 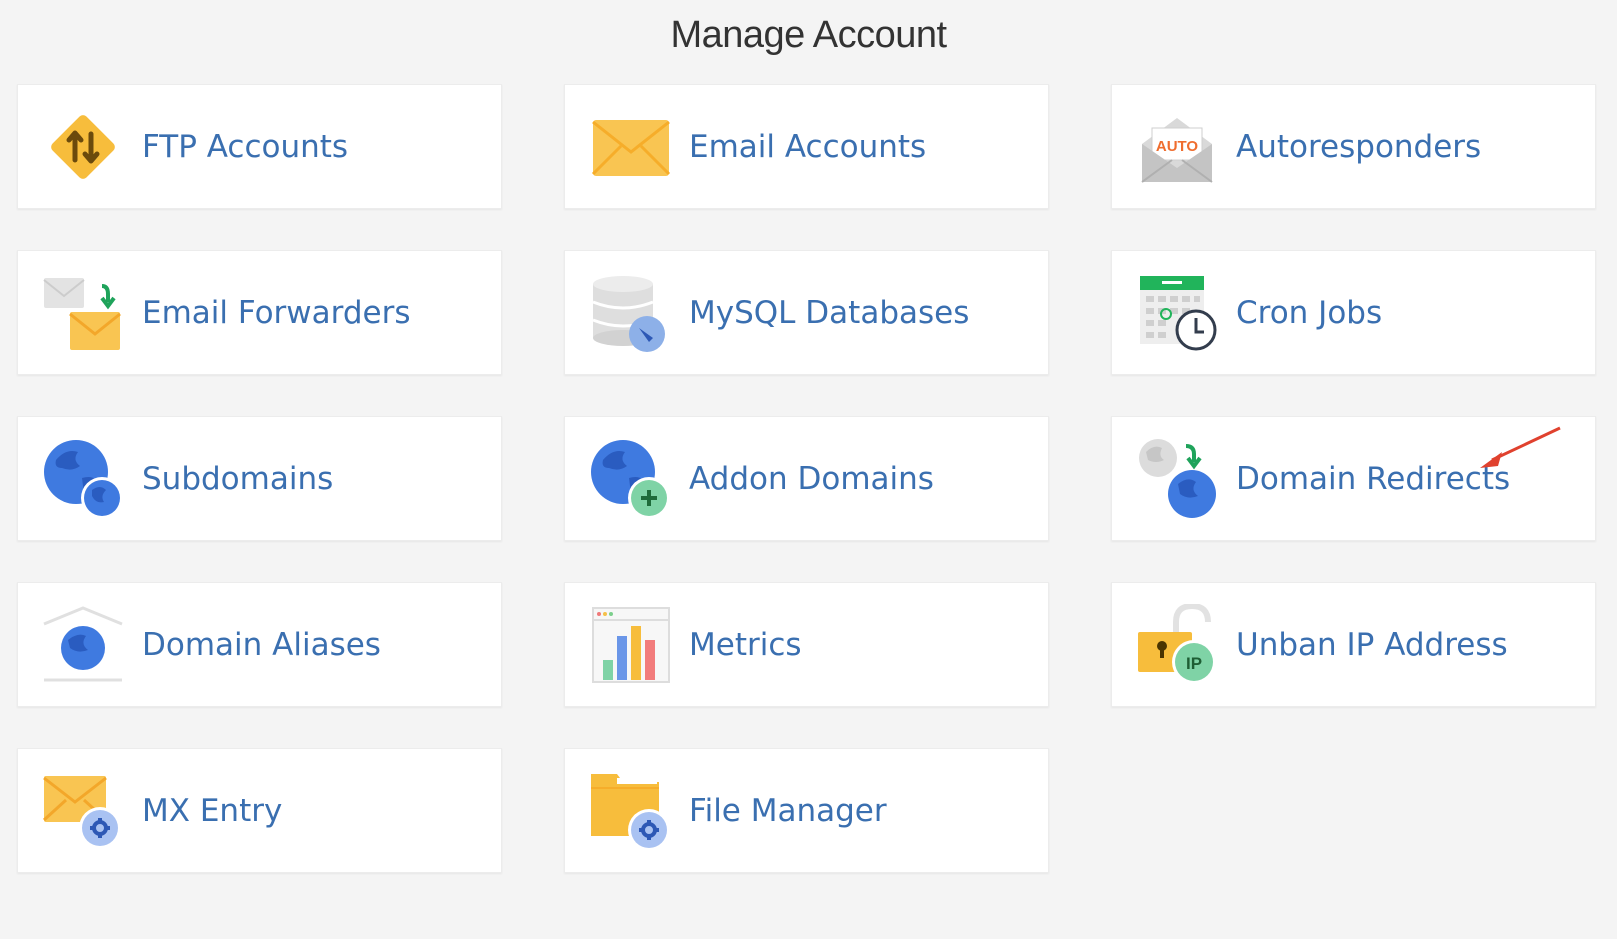 I want to click on auto-envelope-icon: AUTO, so click(x=1177, y=147).